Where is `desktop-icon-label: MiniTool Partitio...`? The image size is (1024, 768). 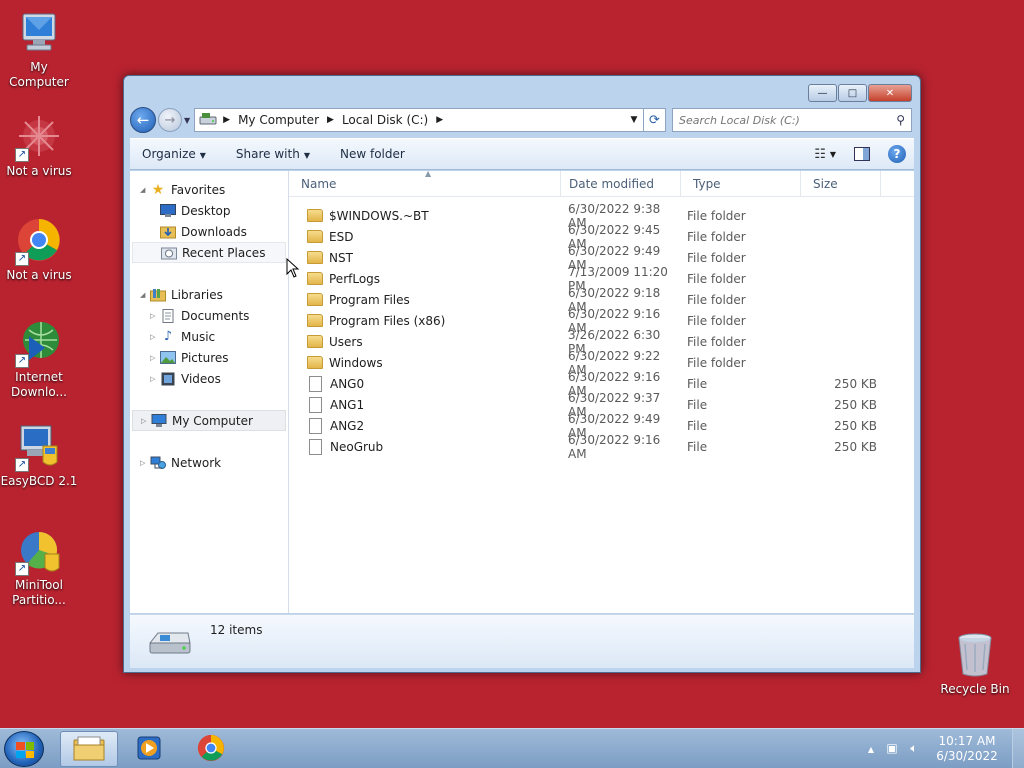
desktop-icon-label: MiniTool Partitio... is located at coordinates (39, 592).